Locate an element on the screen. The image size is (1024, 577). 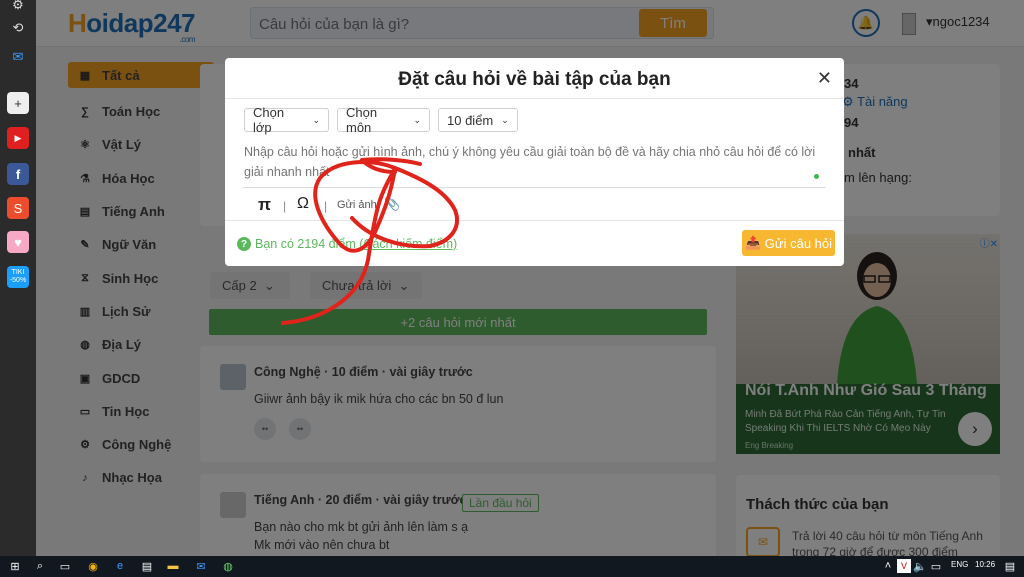
facebook-icon: f is located at coordinates (18, 174).